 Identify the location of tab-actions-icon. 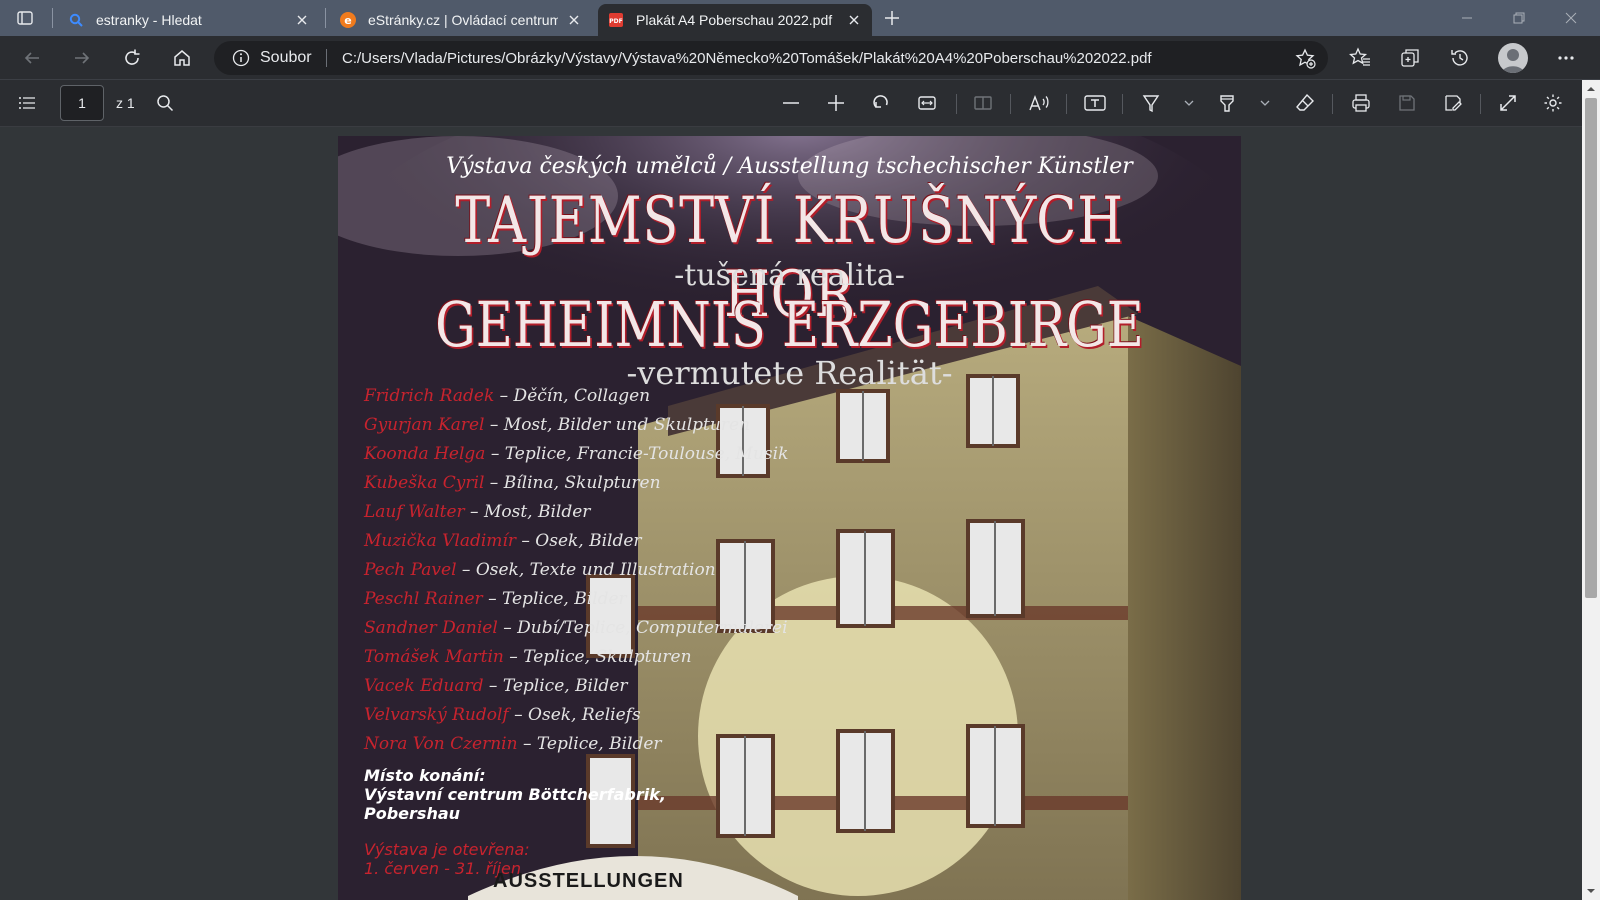
(25, 18).